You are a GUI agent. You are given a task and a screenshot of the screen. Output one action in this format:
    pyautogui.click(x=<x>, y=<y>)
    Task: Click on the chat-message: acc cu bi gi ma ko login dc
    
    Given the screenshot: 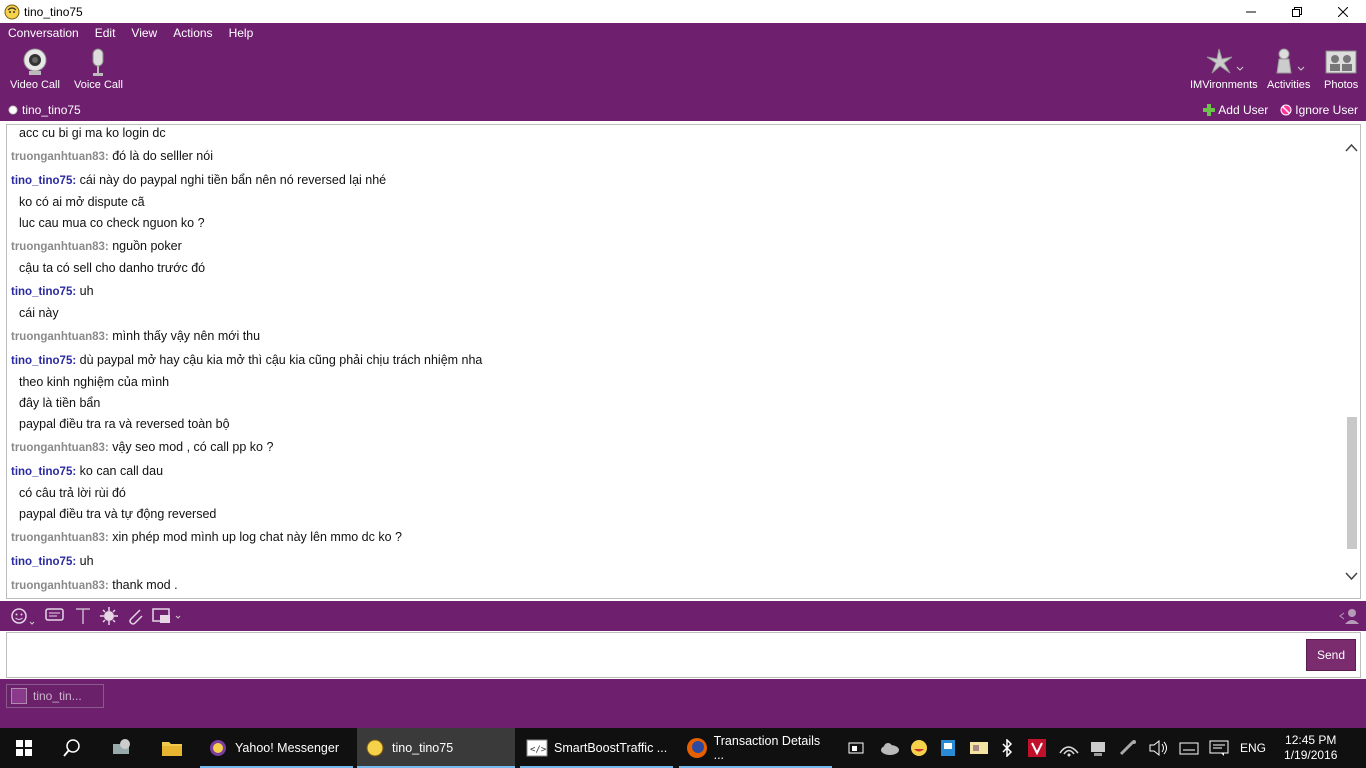 What is the action you would take?
    pyautogui.click(x=92, y=133)
    